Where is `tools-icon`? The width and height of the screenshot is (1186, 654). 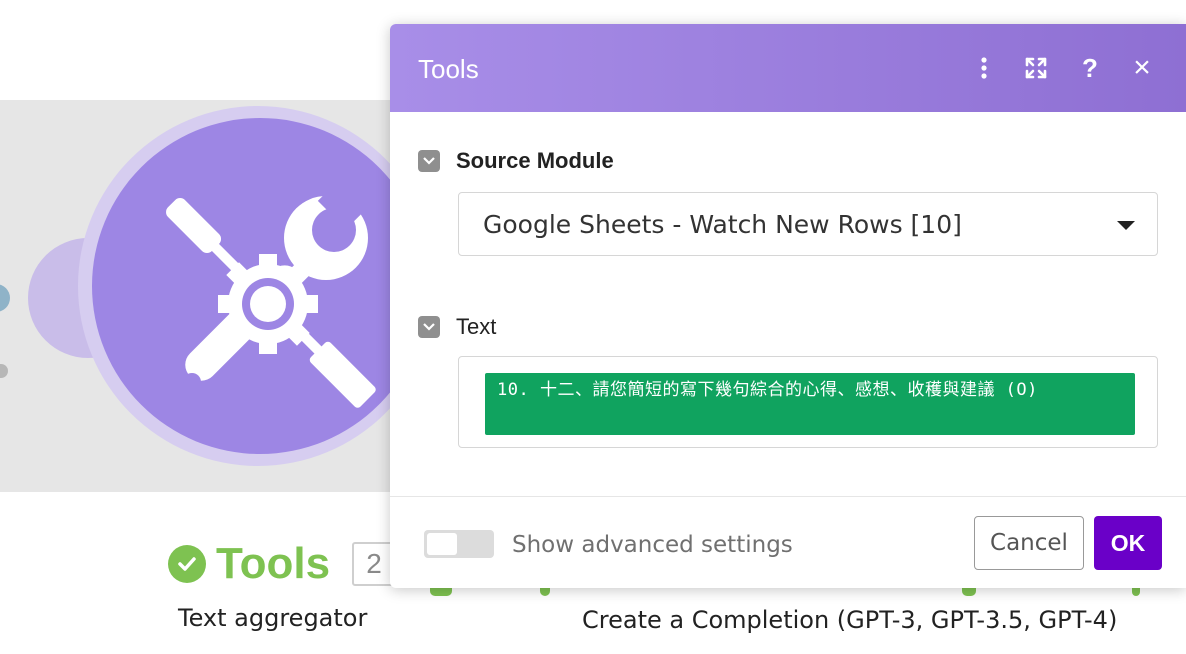
tools-icon is located at coordinates (271, 292).